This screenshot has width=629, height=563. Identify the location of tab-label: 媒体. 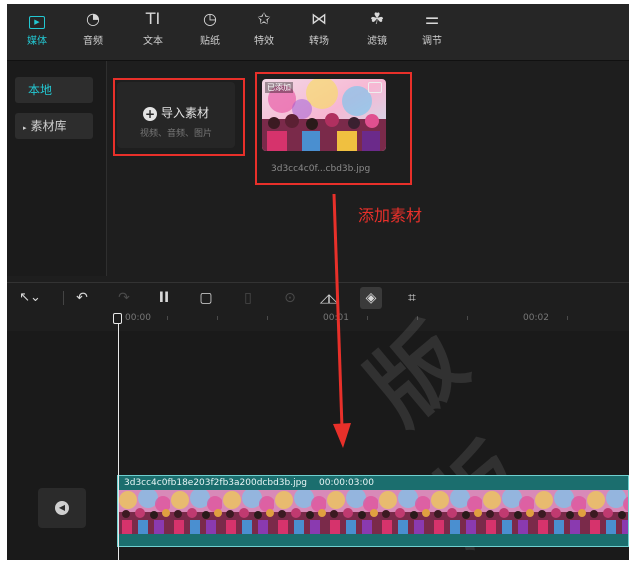
(37, 41).